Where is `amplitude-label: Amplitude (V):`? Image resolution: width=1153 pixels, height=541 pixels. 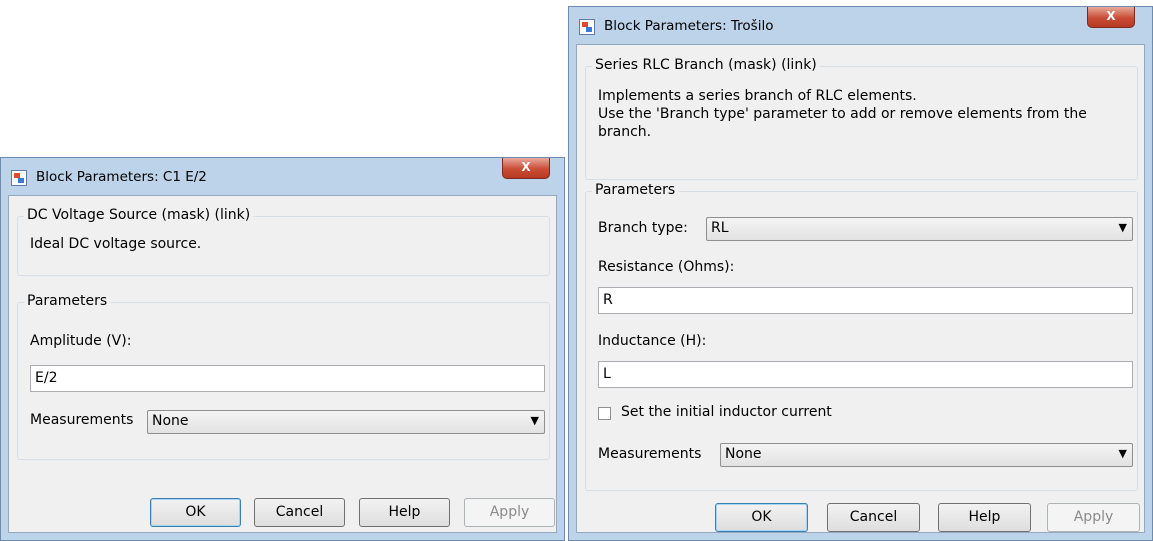
amplitude-label: Amplitude (V): is located at coordinates (81, 341).